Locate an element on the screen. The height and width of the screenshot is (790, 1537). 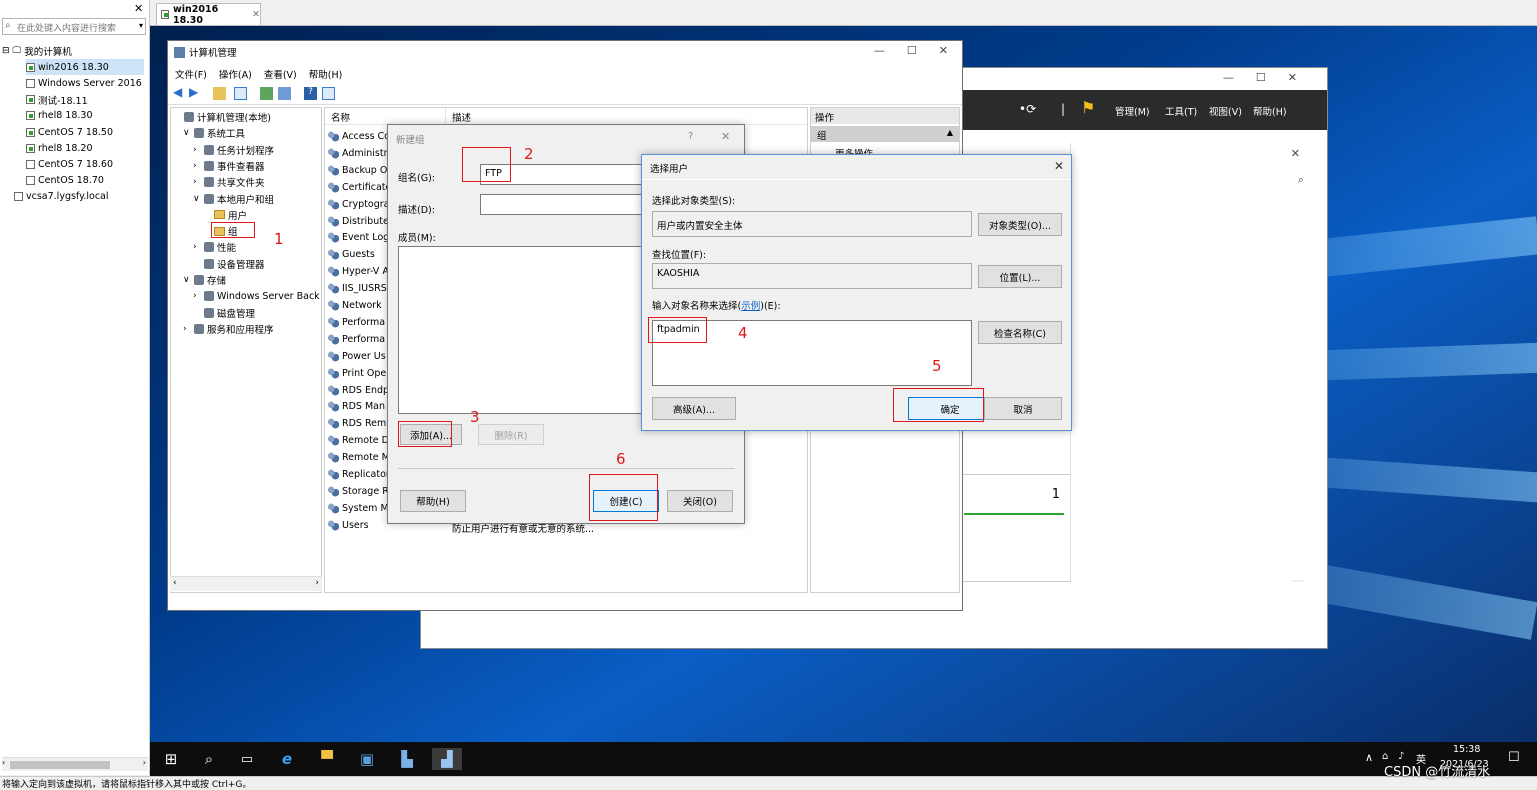
table-row: IIS_IUSRS is located at coordinates (357, 288).